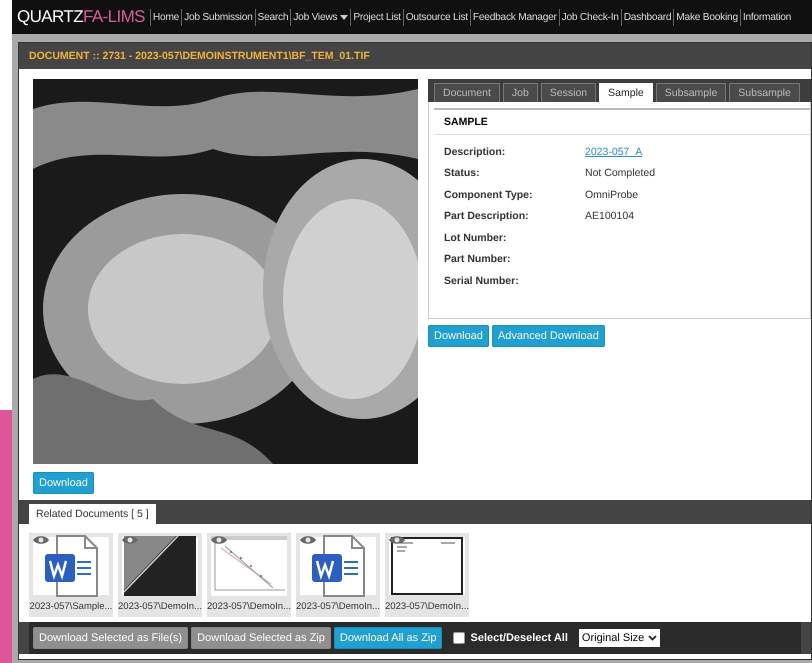 The width and height of the screenshot is (812, 663). Describe the element at coordinates (160, 566) in the screenshot. I see `image-thumbnail` at that location.